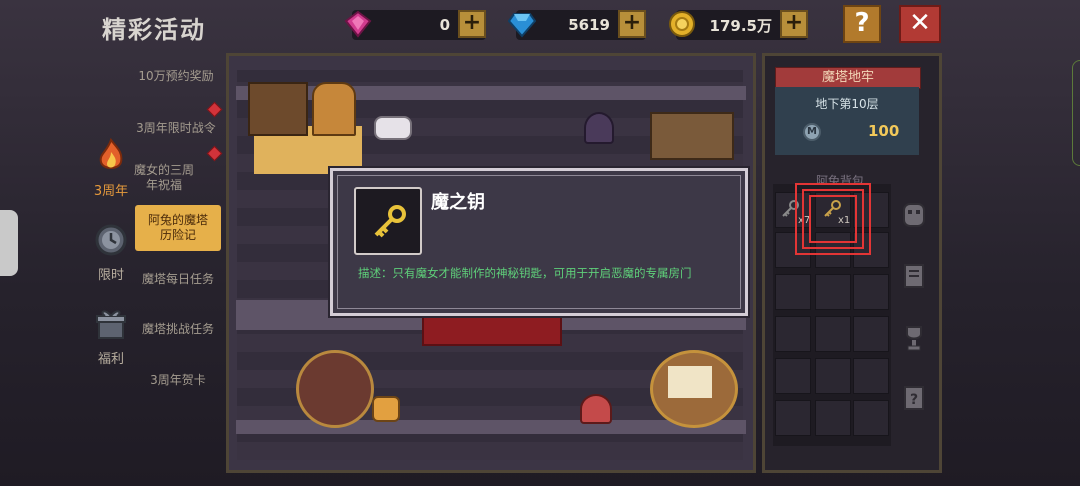 The width and height of the screenshot is (1080, 486). I want to click on demon-npc, so click(596, 409).